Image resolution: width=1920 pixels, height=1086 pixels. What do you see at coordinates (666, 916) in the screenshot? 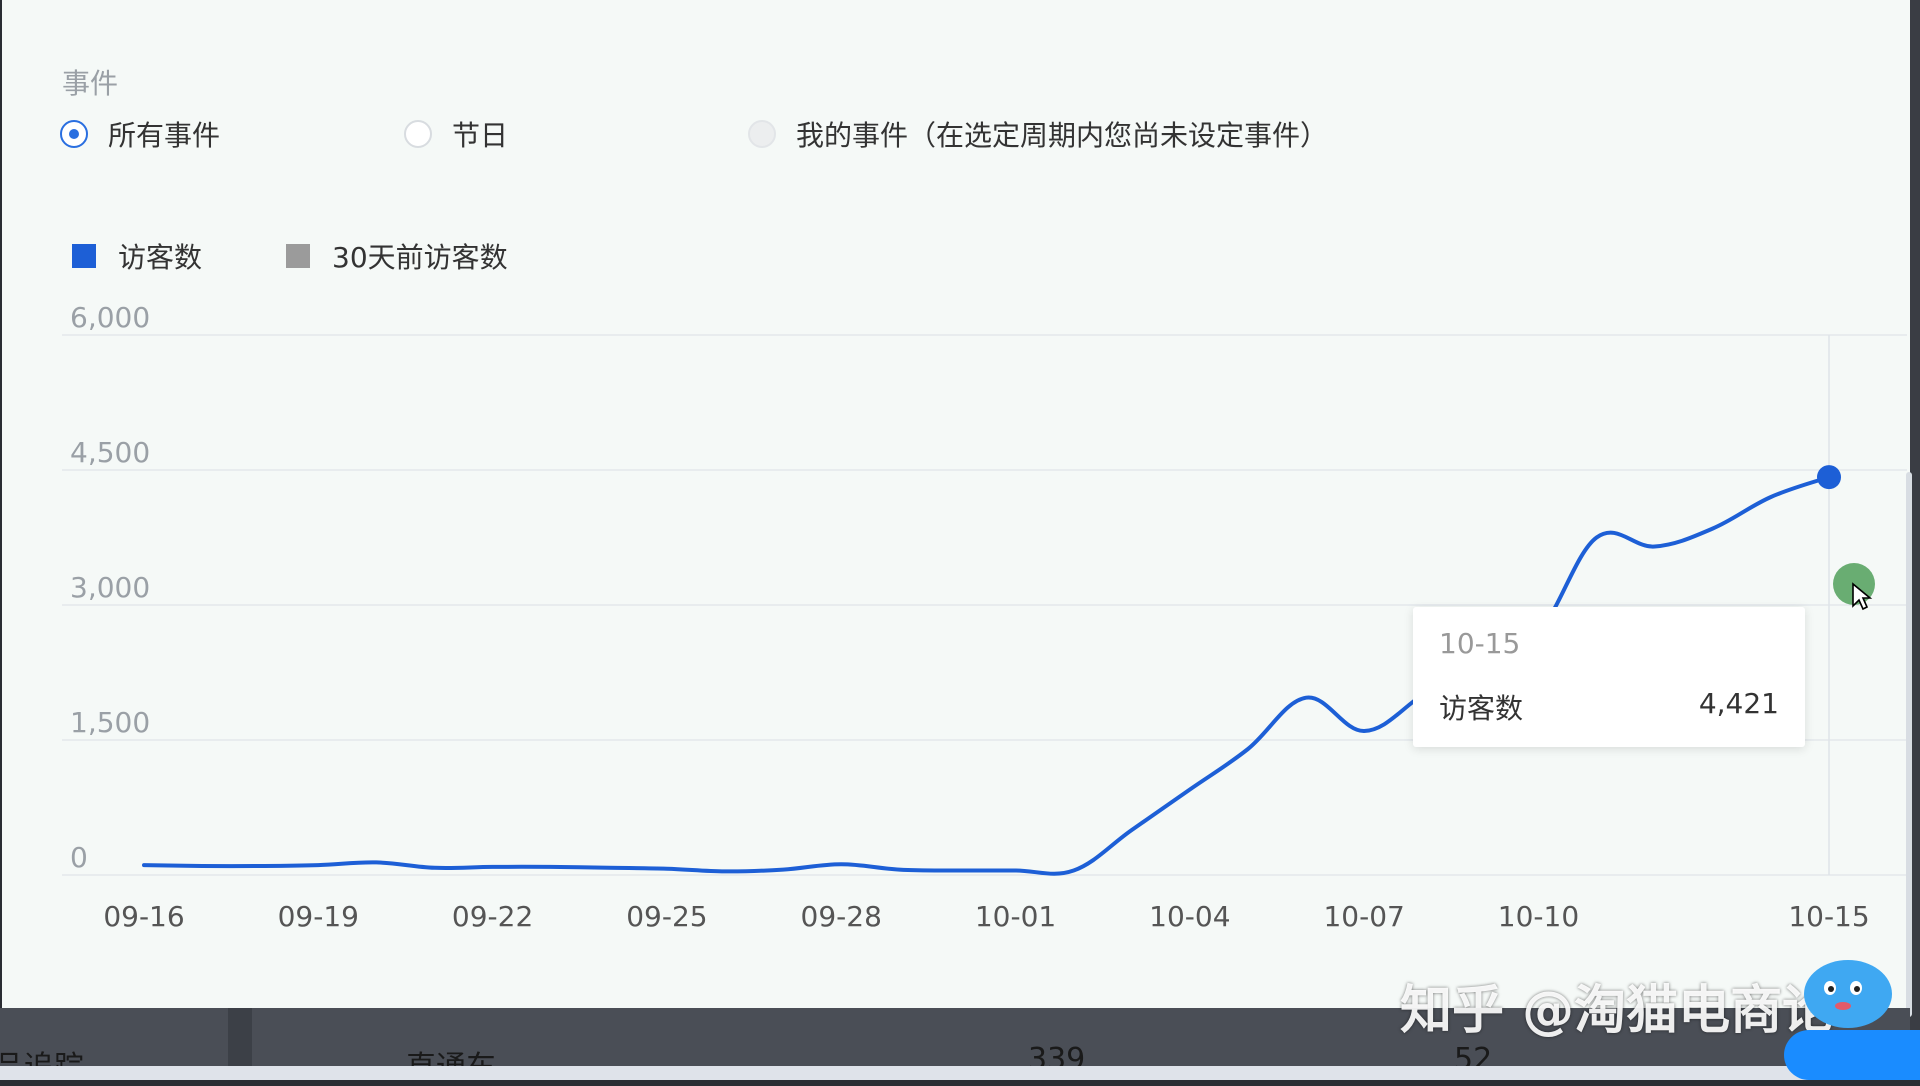
I see `x-tick-label: 09-25` at bounding box center [666, 916].